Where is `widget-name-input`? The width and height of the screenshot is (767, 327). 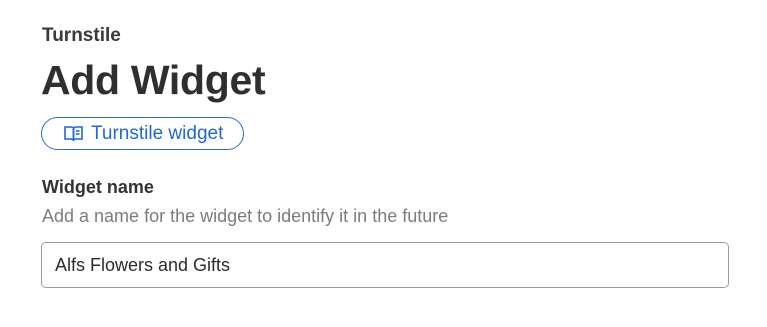 widget-name-input is located at coordinates (385, 265).